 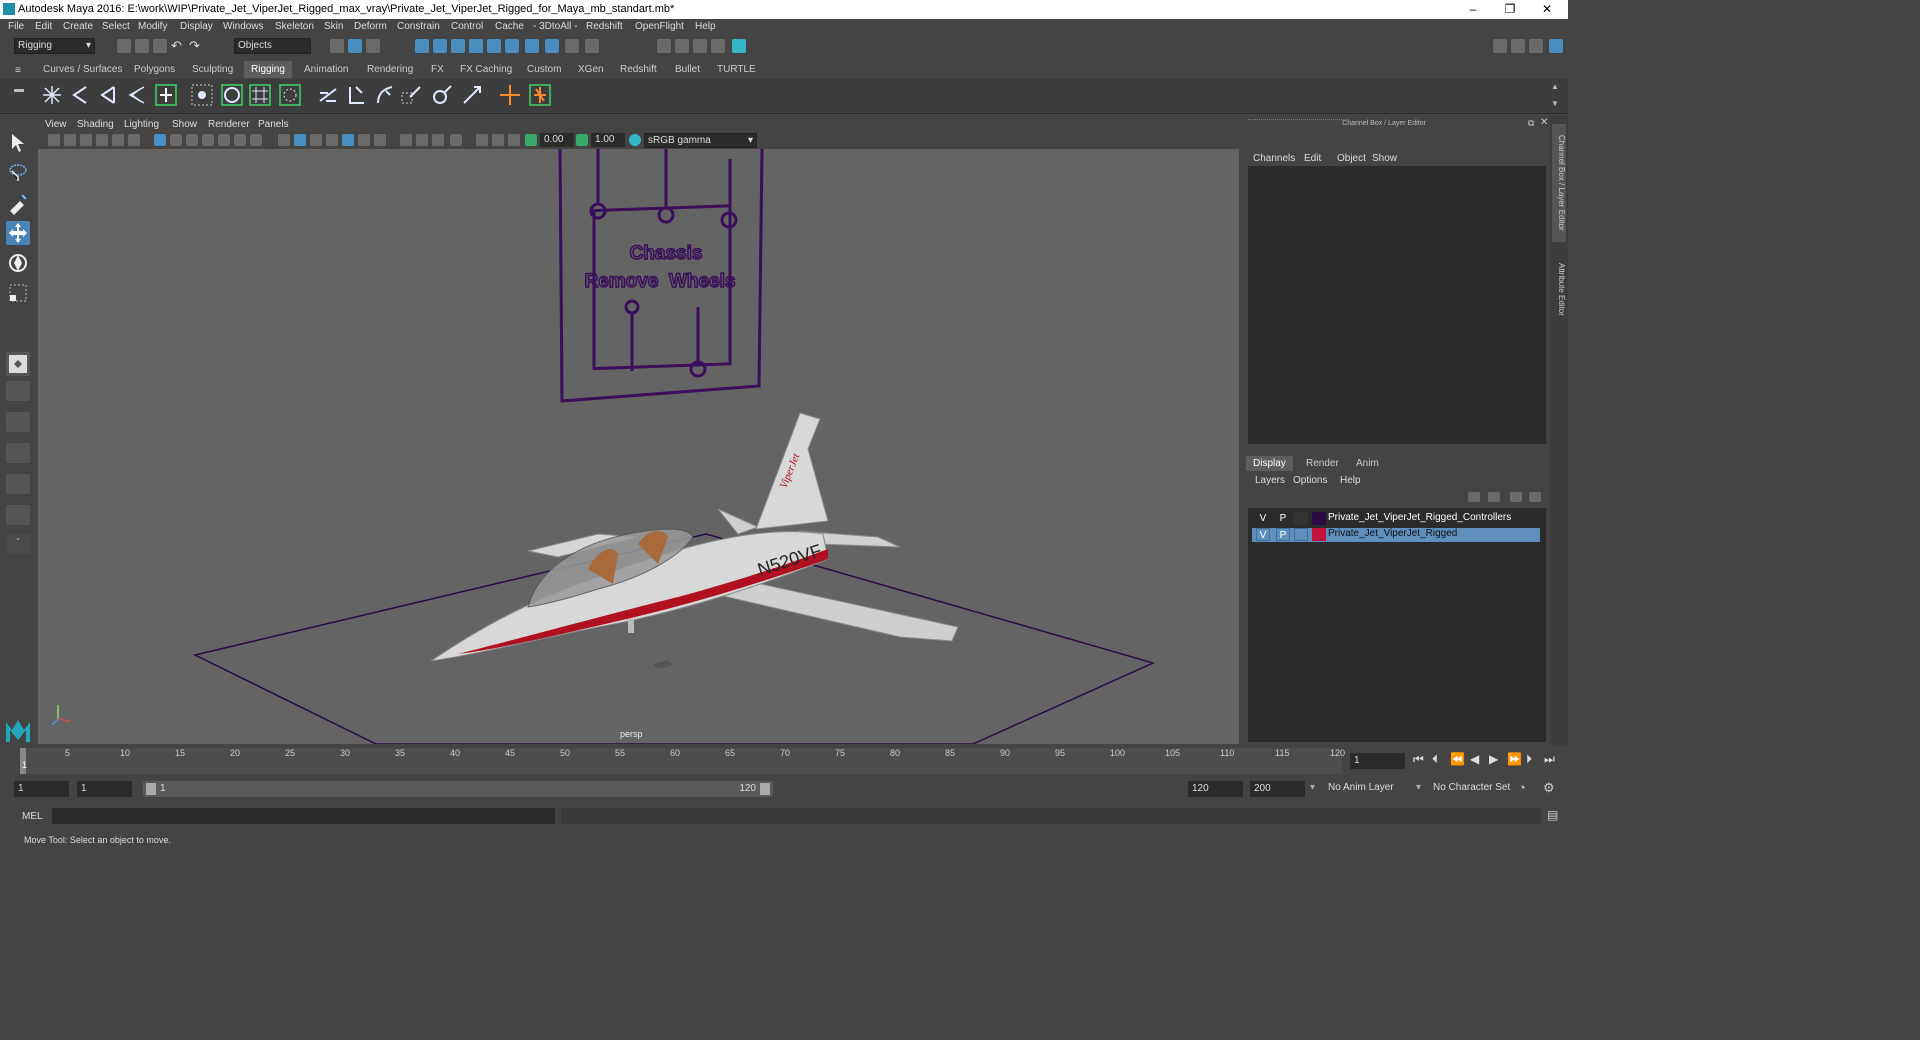 What do you see at coordinates (18, 453) in the screenshot?
I see `persp-outliner-layout-icon` at bounding box center [18, 453].